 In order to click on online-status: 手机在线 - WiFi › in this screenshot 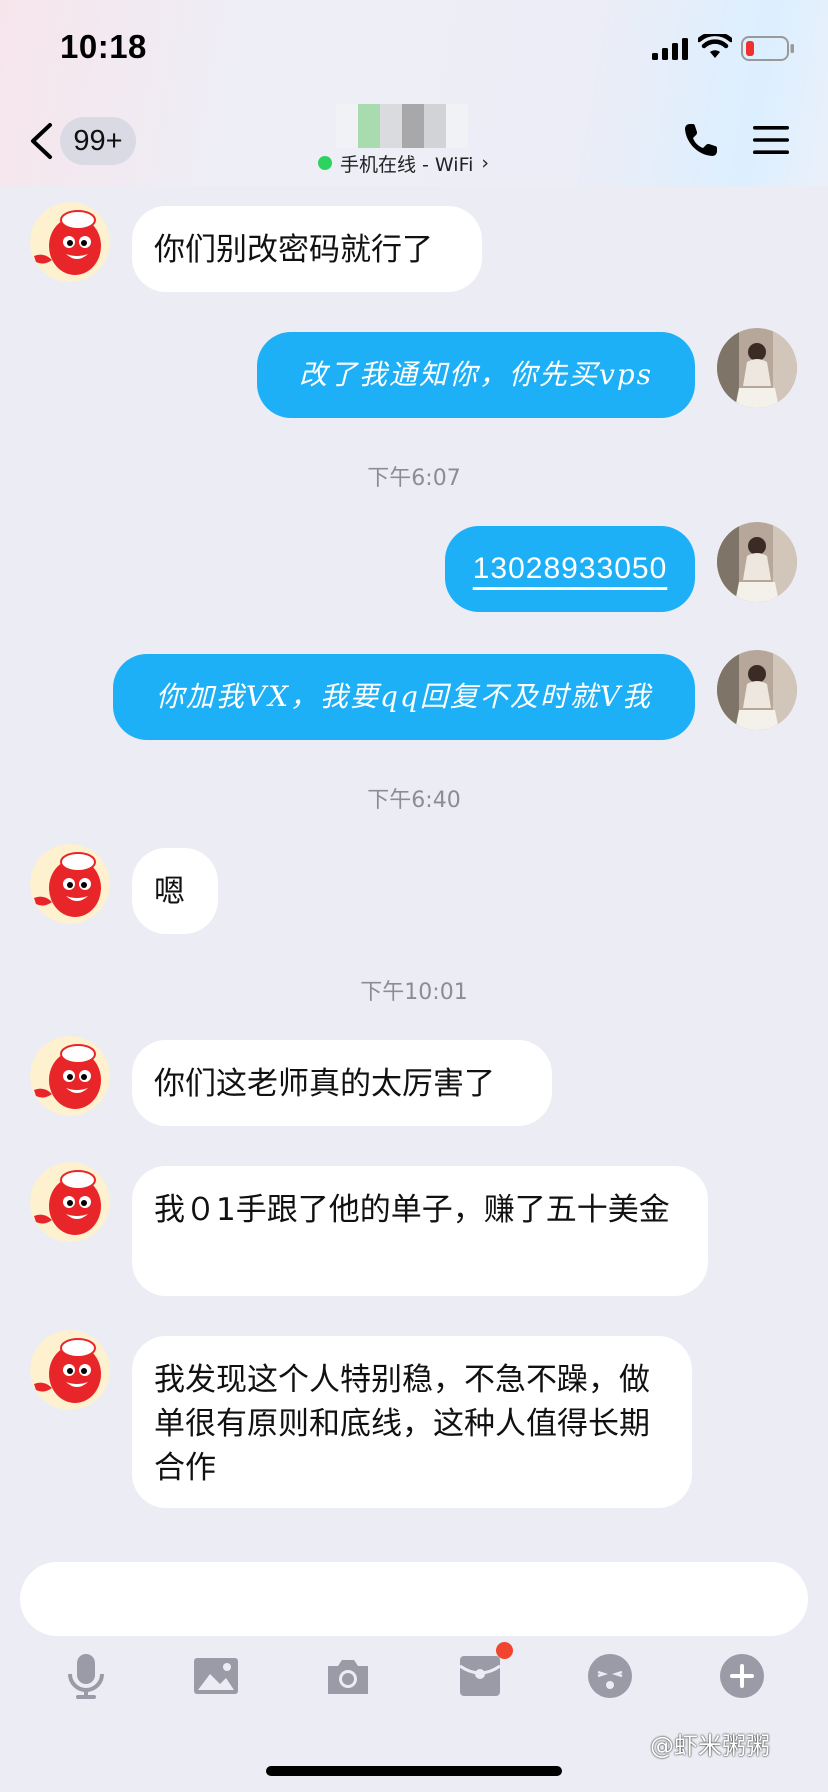, I will do `click(403, 163)`.